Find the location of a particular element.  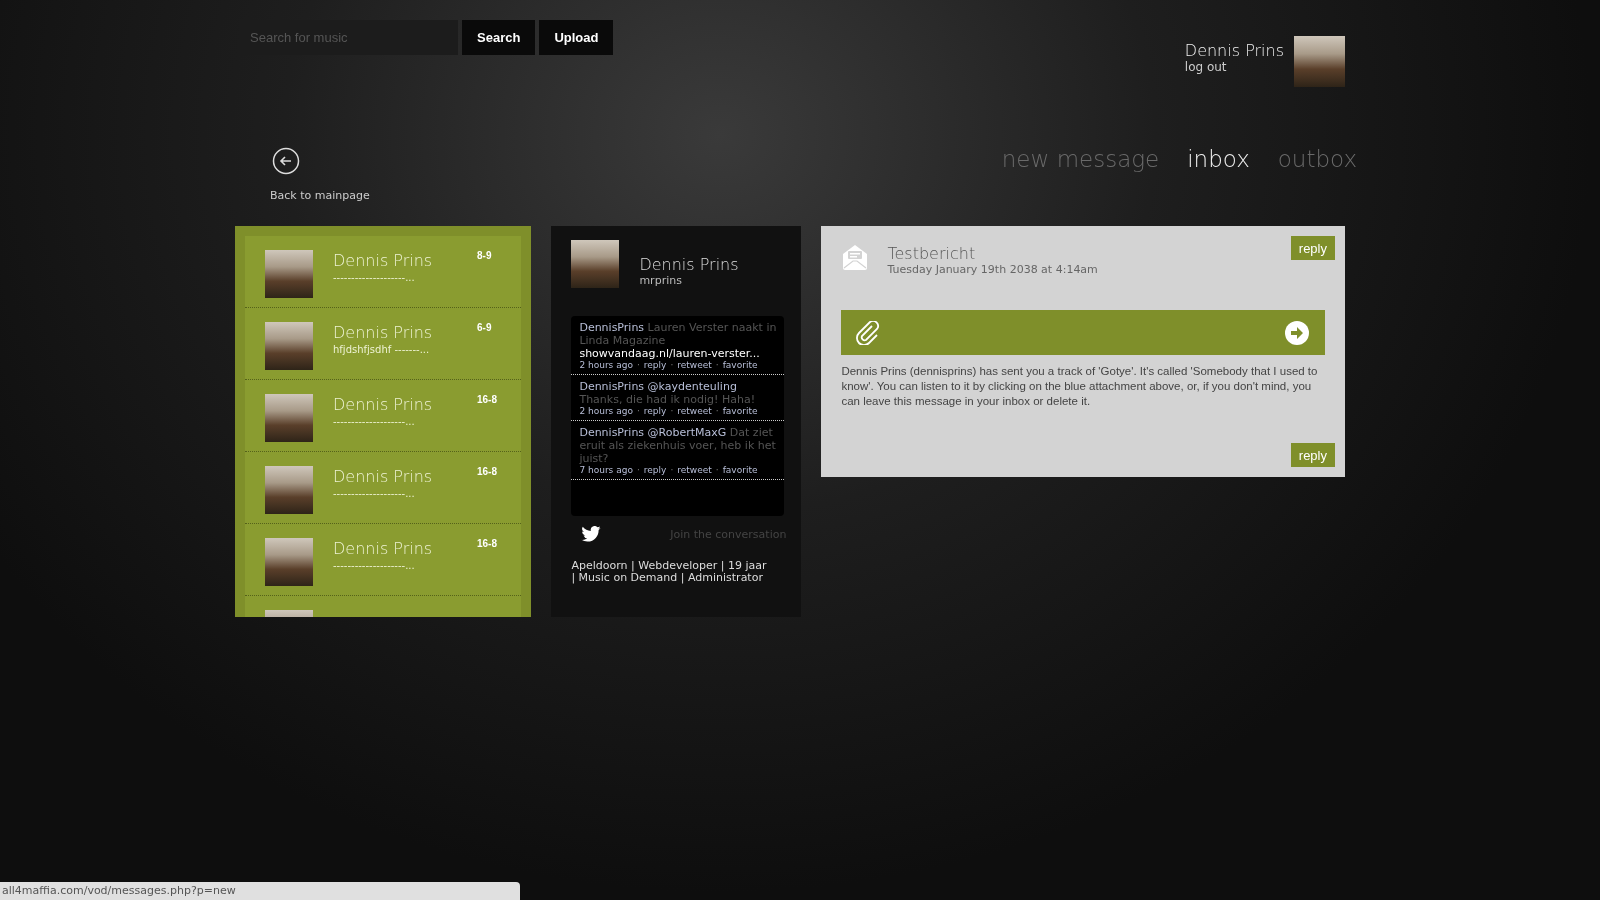

envelope-icon is located at coordinates (855, 257).